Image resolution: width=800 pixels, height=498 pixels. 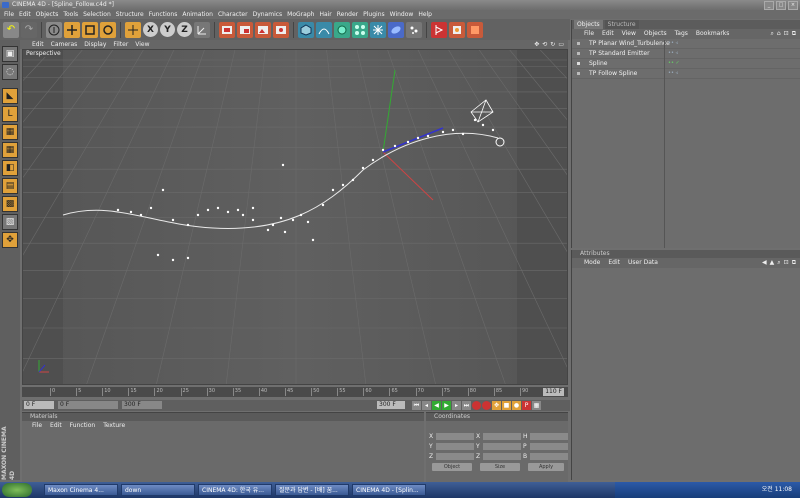 I want to click on tab-objects: Objects, so click(x=588, y=24).